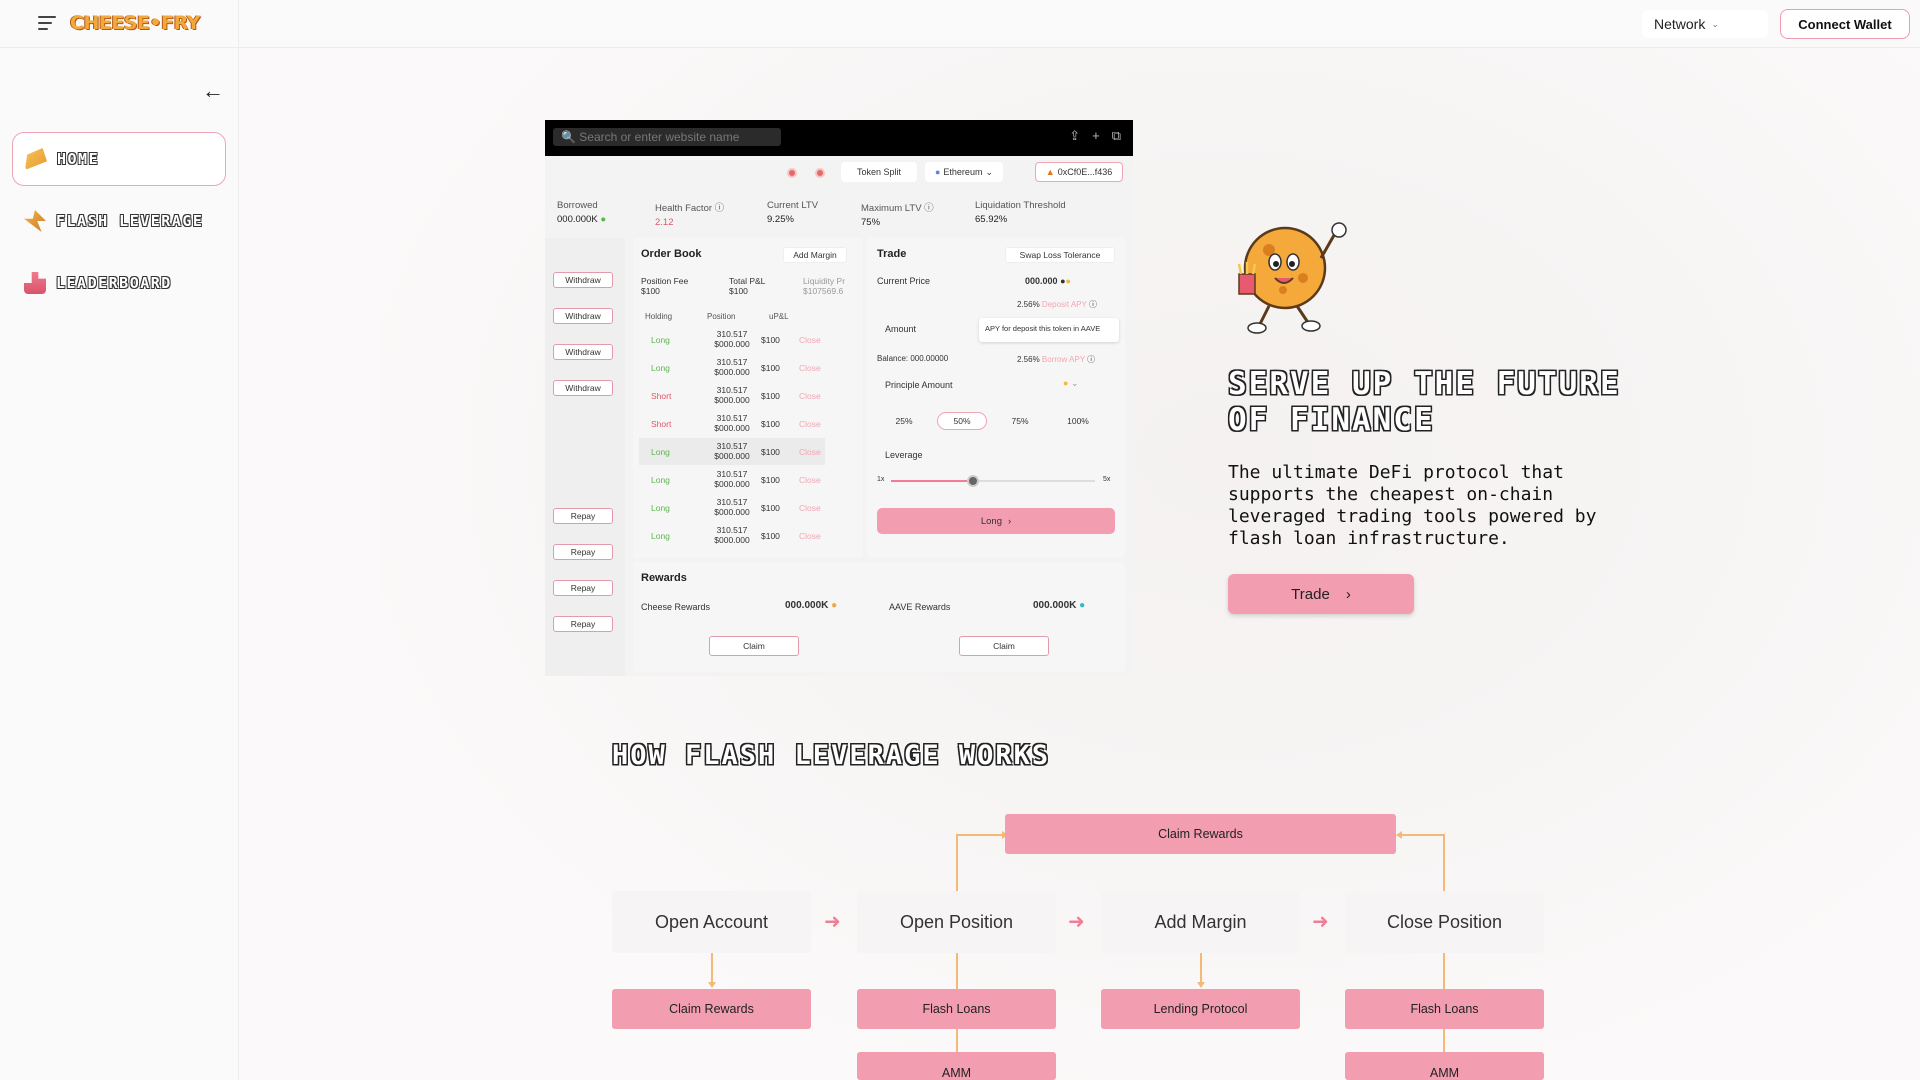 The width and height of the screenshot is (1920, 1080). Describe the element at coordinates (1050, 172) in the screenshot. I see `fox-icon: ▲` at that location.